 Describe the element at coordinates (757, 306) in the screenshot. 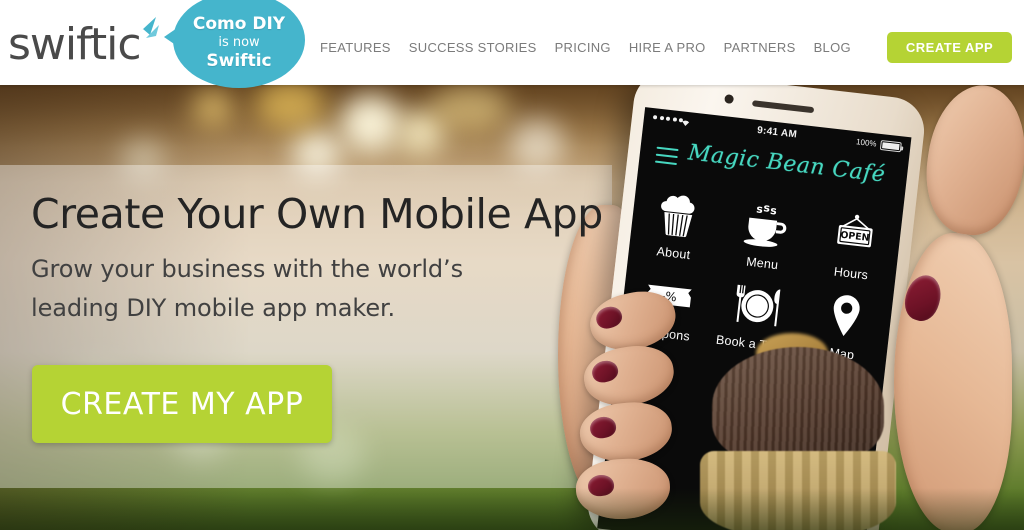

I see `plate-cutlery-icon` at that location.